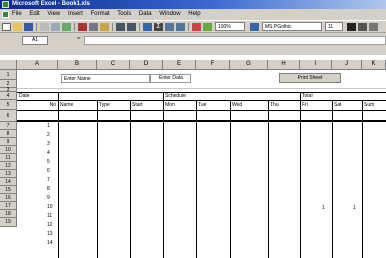 Image resolution: width=386 pixels, height=258 pixels. I want to click on undo-icon, so click(120, 27).